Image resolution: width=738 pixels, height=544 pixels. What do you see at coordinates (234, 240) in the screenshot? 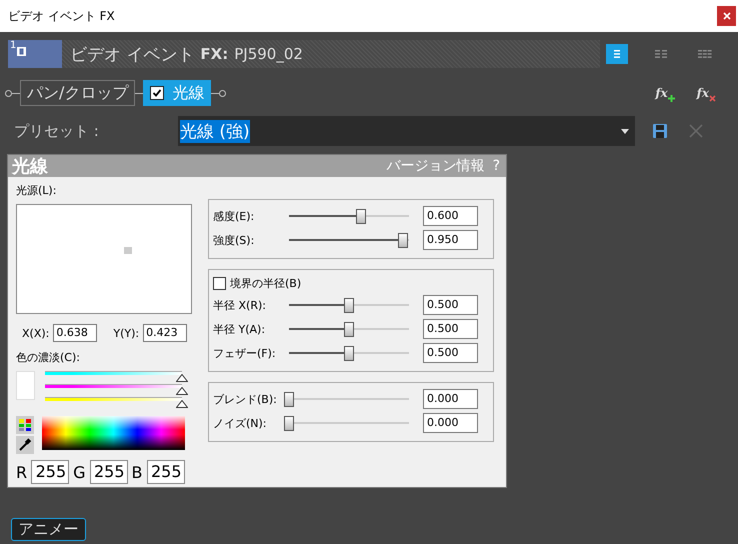
I see `slider-label: 強度(S):` at bounding box center [234, 240].